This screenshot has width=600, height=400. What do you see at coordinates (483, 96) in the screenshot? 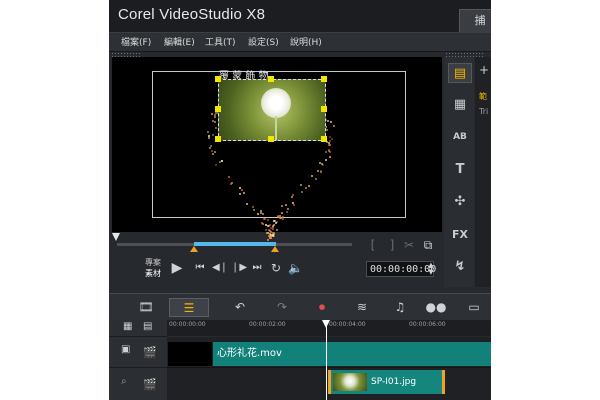
I see `library-label: 範` at bounding box center [483, 96].